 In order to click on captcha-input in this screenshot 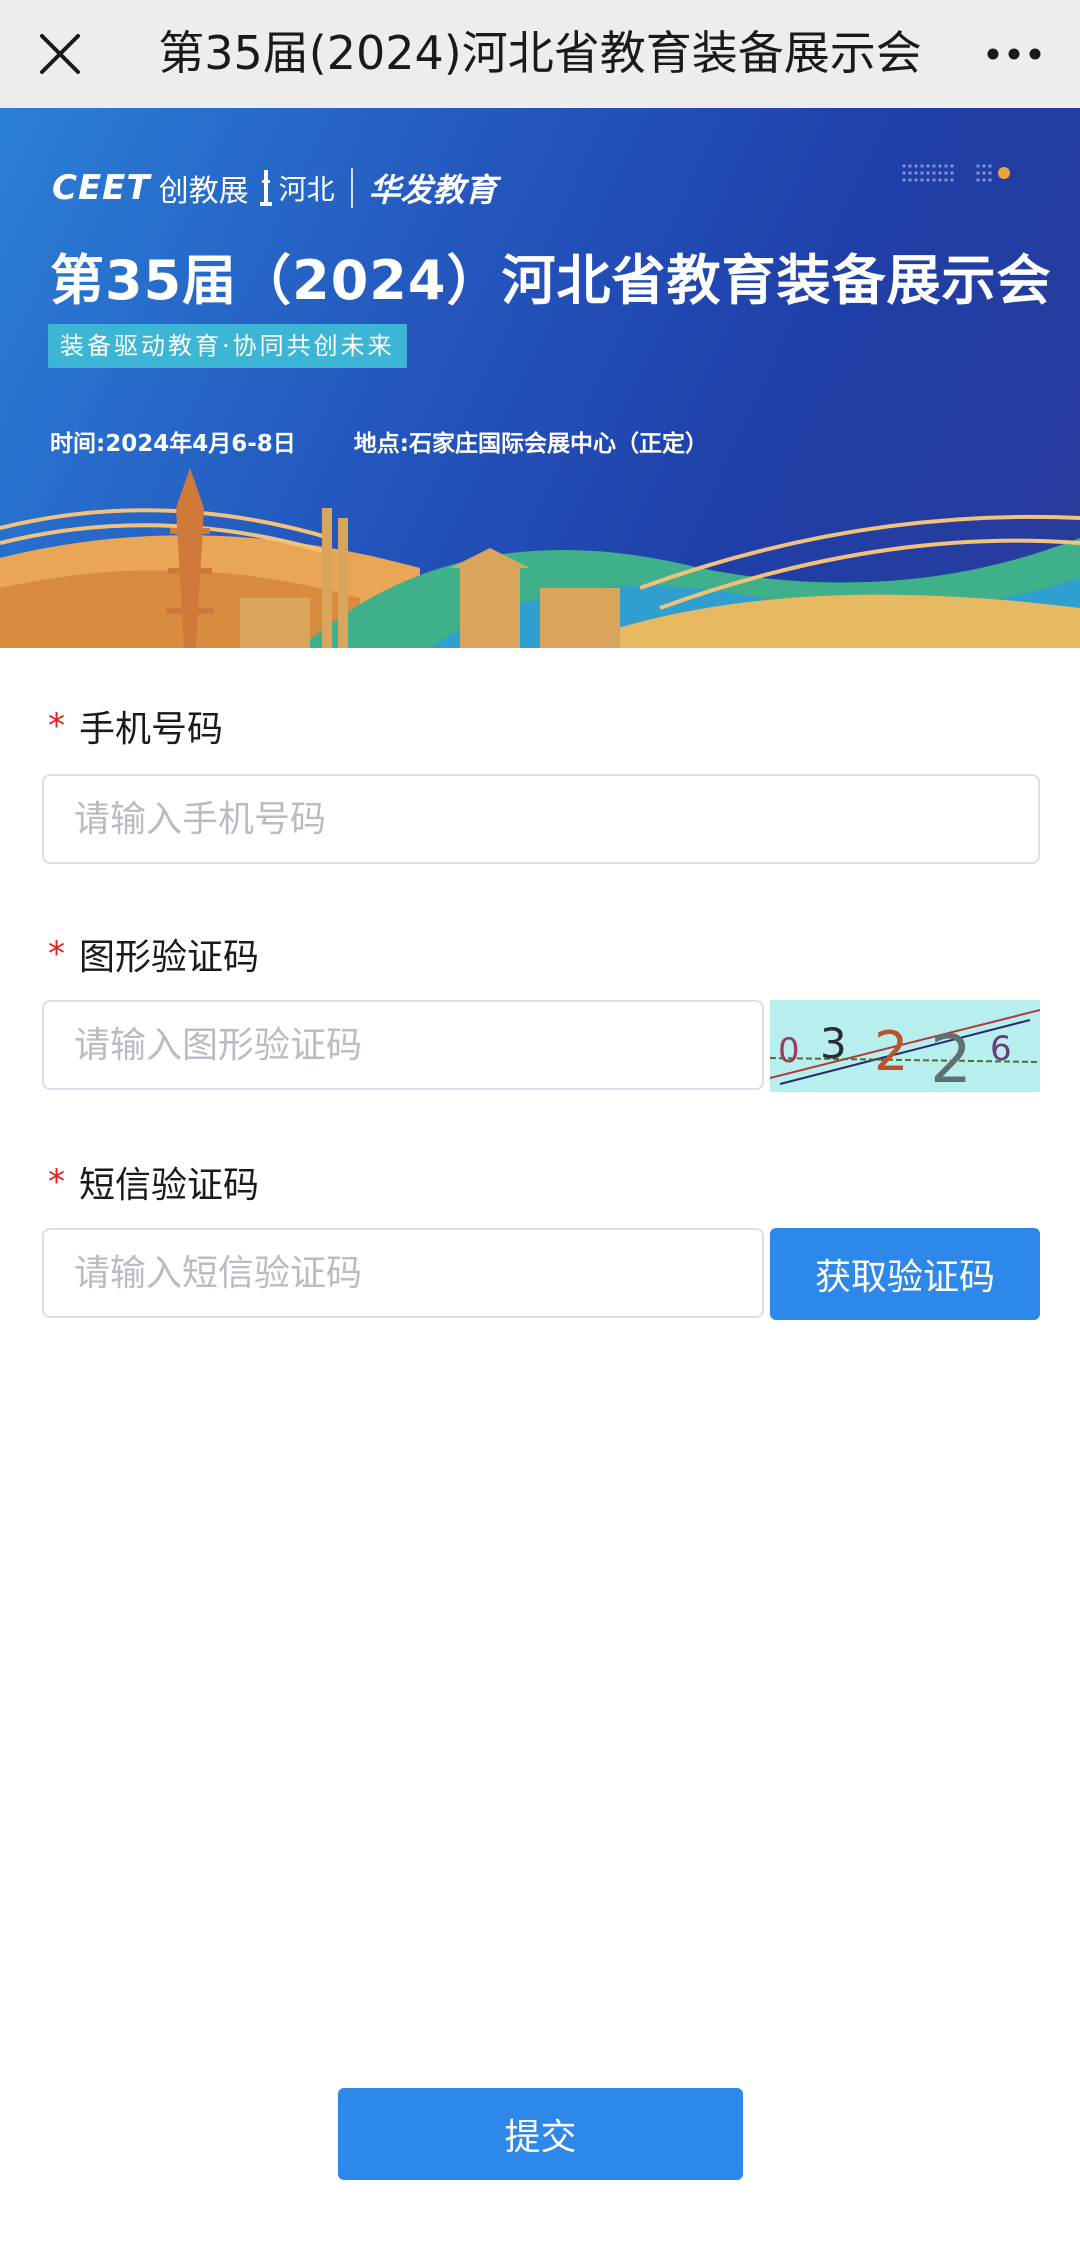, I will do `click(403, 1045)`.